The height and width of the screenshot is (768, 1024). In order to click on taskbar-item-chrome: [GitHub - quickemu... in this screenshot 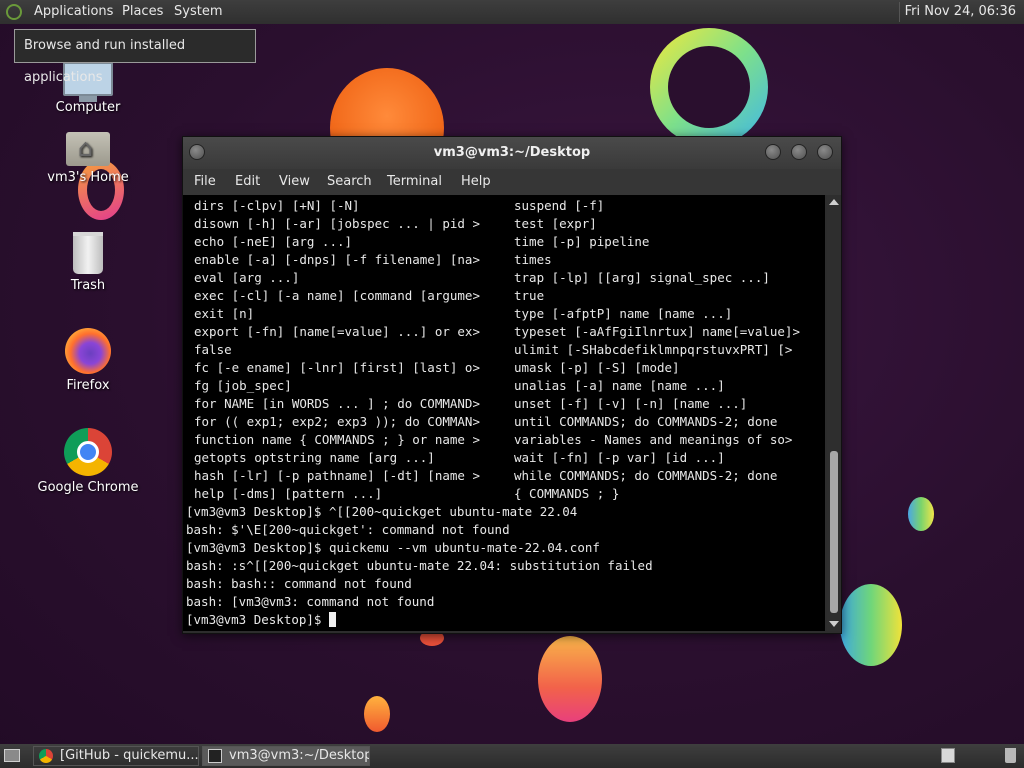, I will do `click(116, 756)`.